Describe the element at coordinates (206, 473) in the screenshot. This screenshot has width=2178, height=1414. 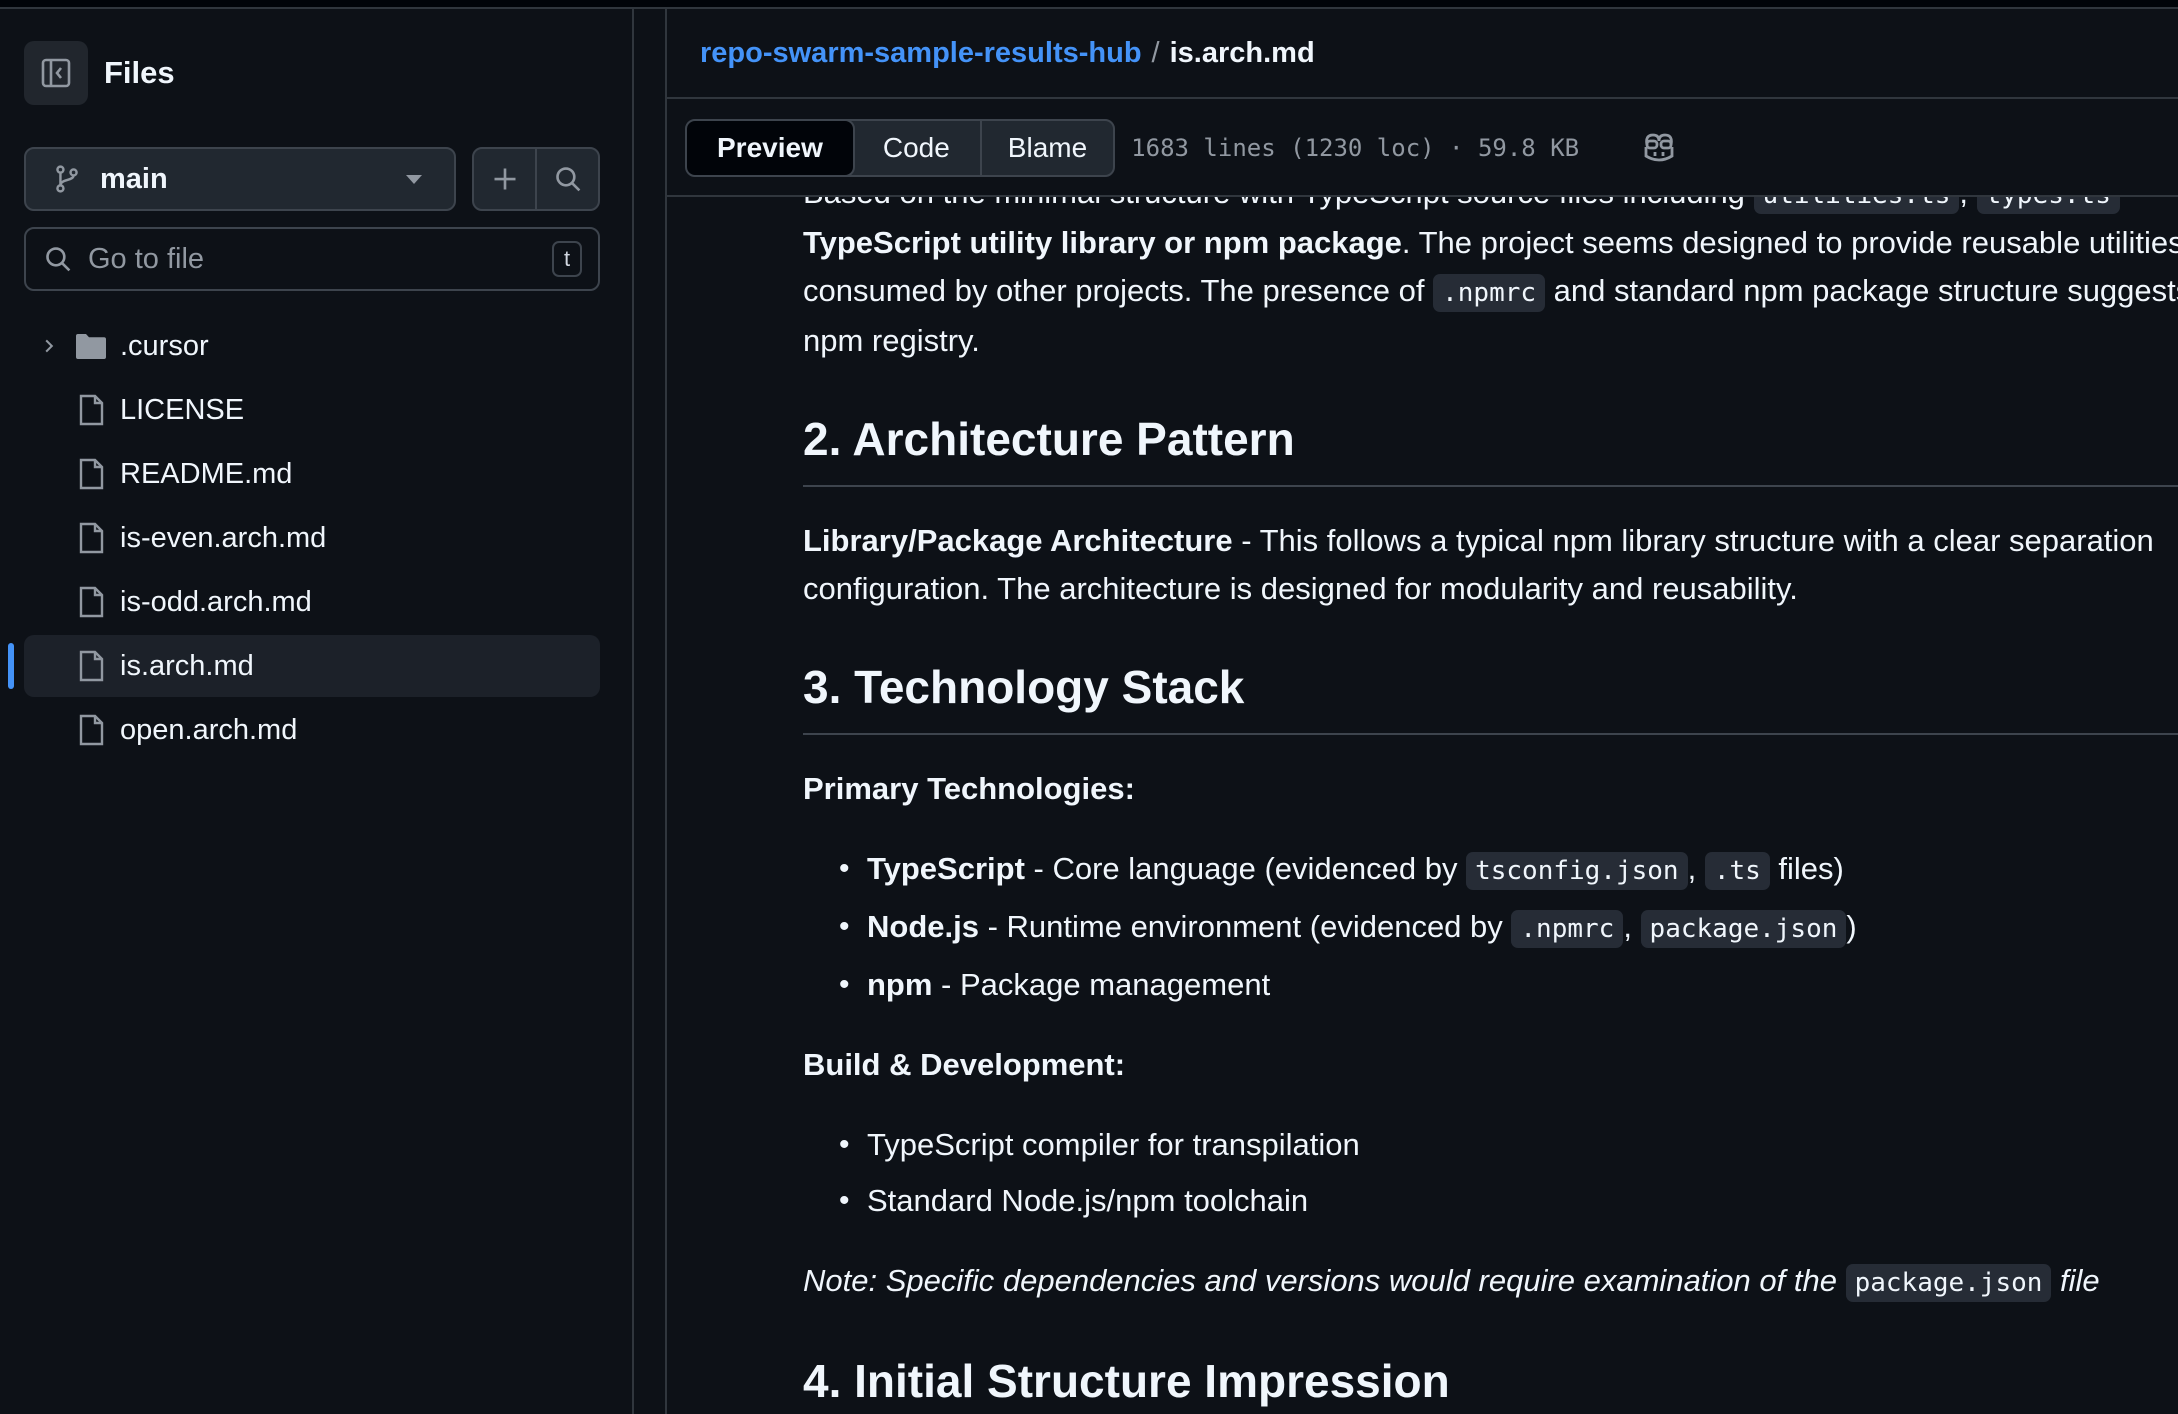
I see `tree-item-label: README.md` at that location.